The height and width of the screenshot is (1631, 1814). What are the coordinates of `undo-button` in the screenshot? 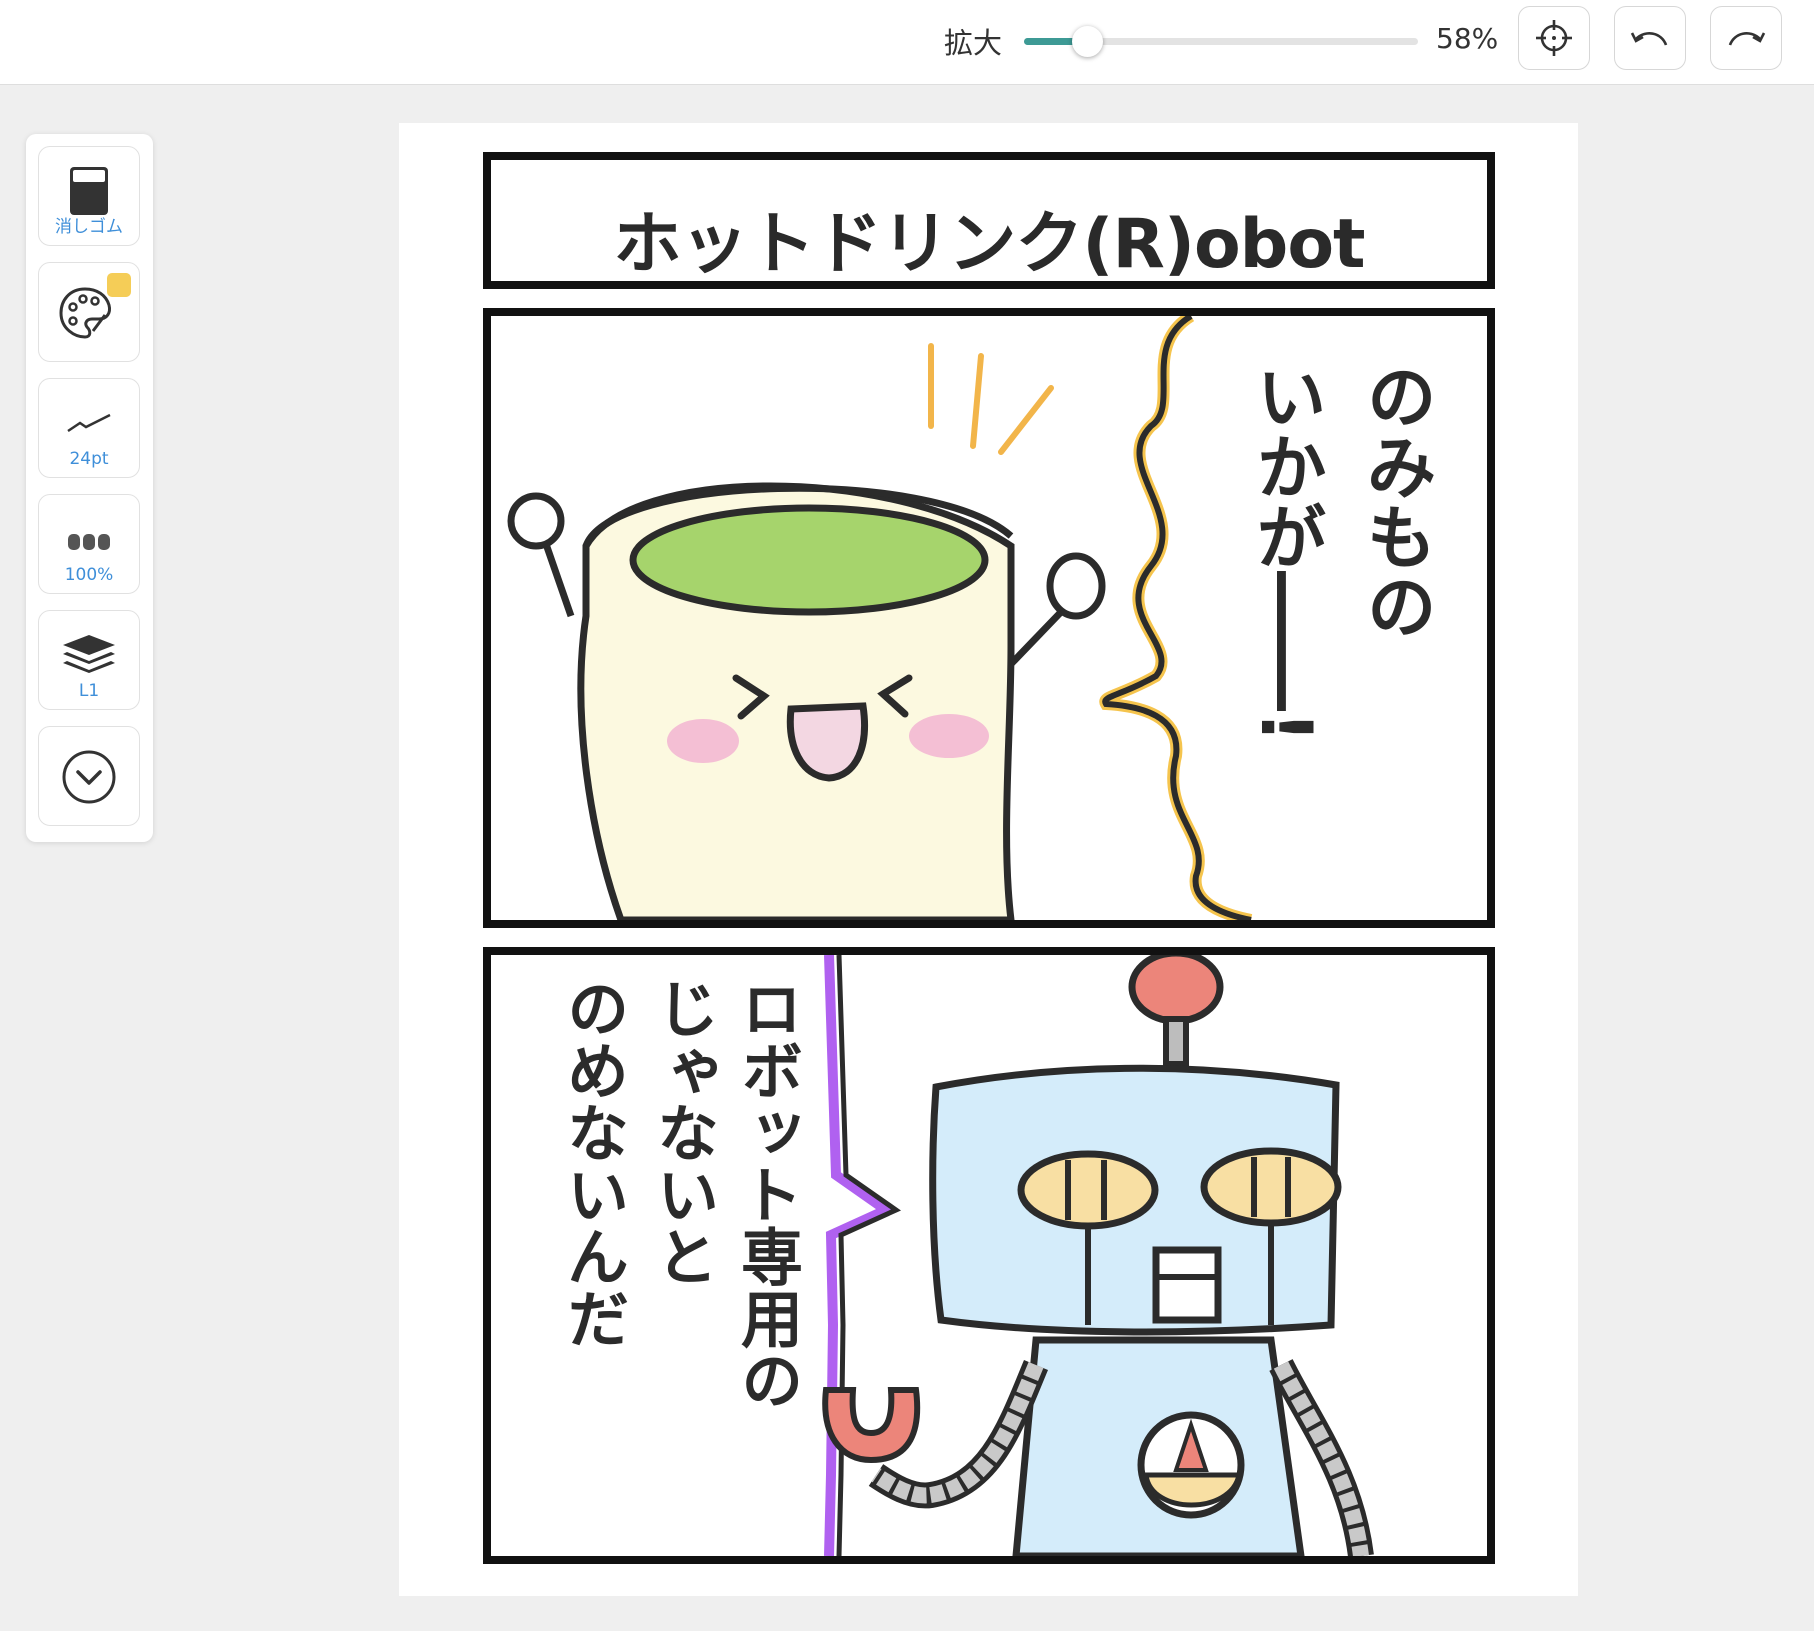 It's located at (1650, 38).